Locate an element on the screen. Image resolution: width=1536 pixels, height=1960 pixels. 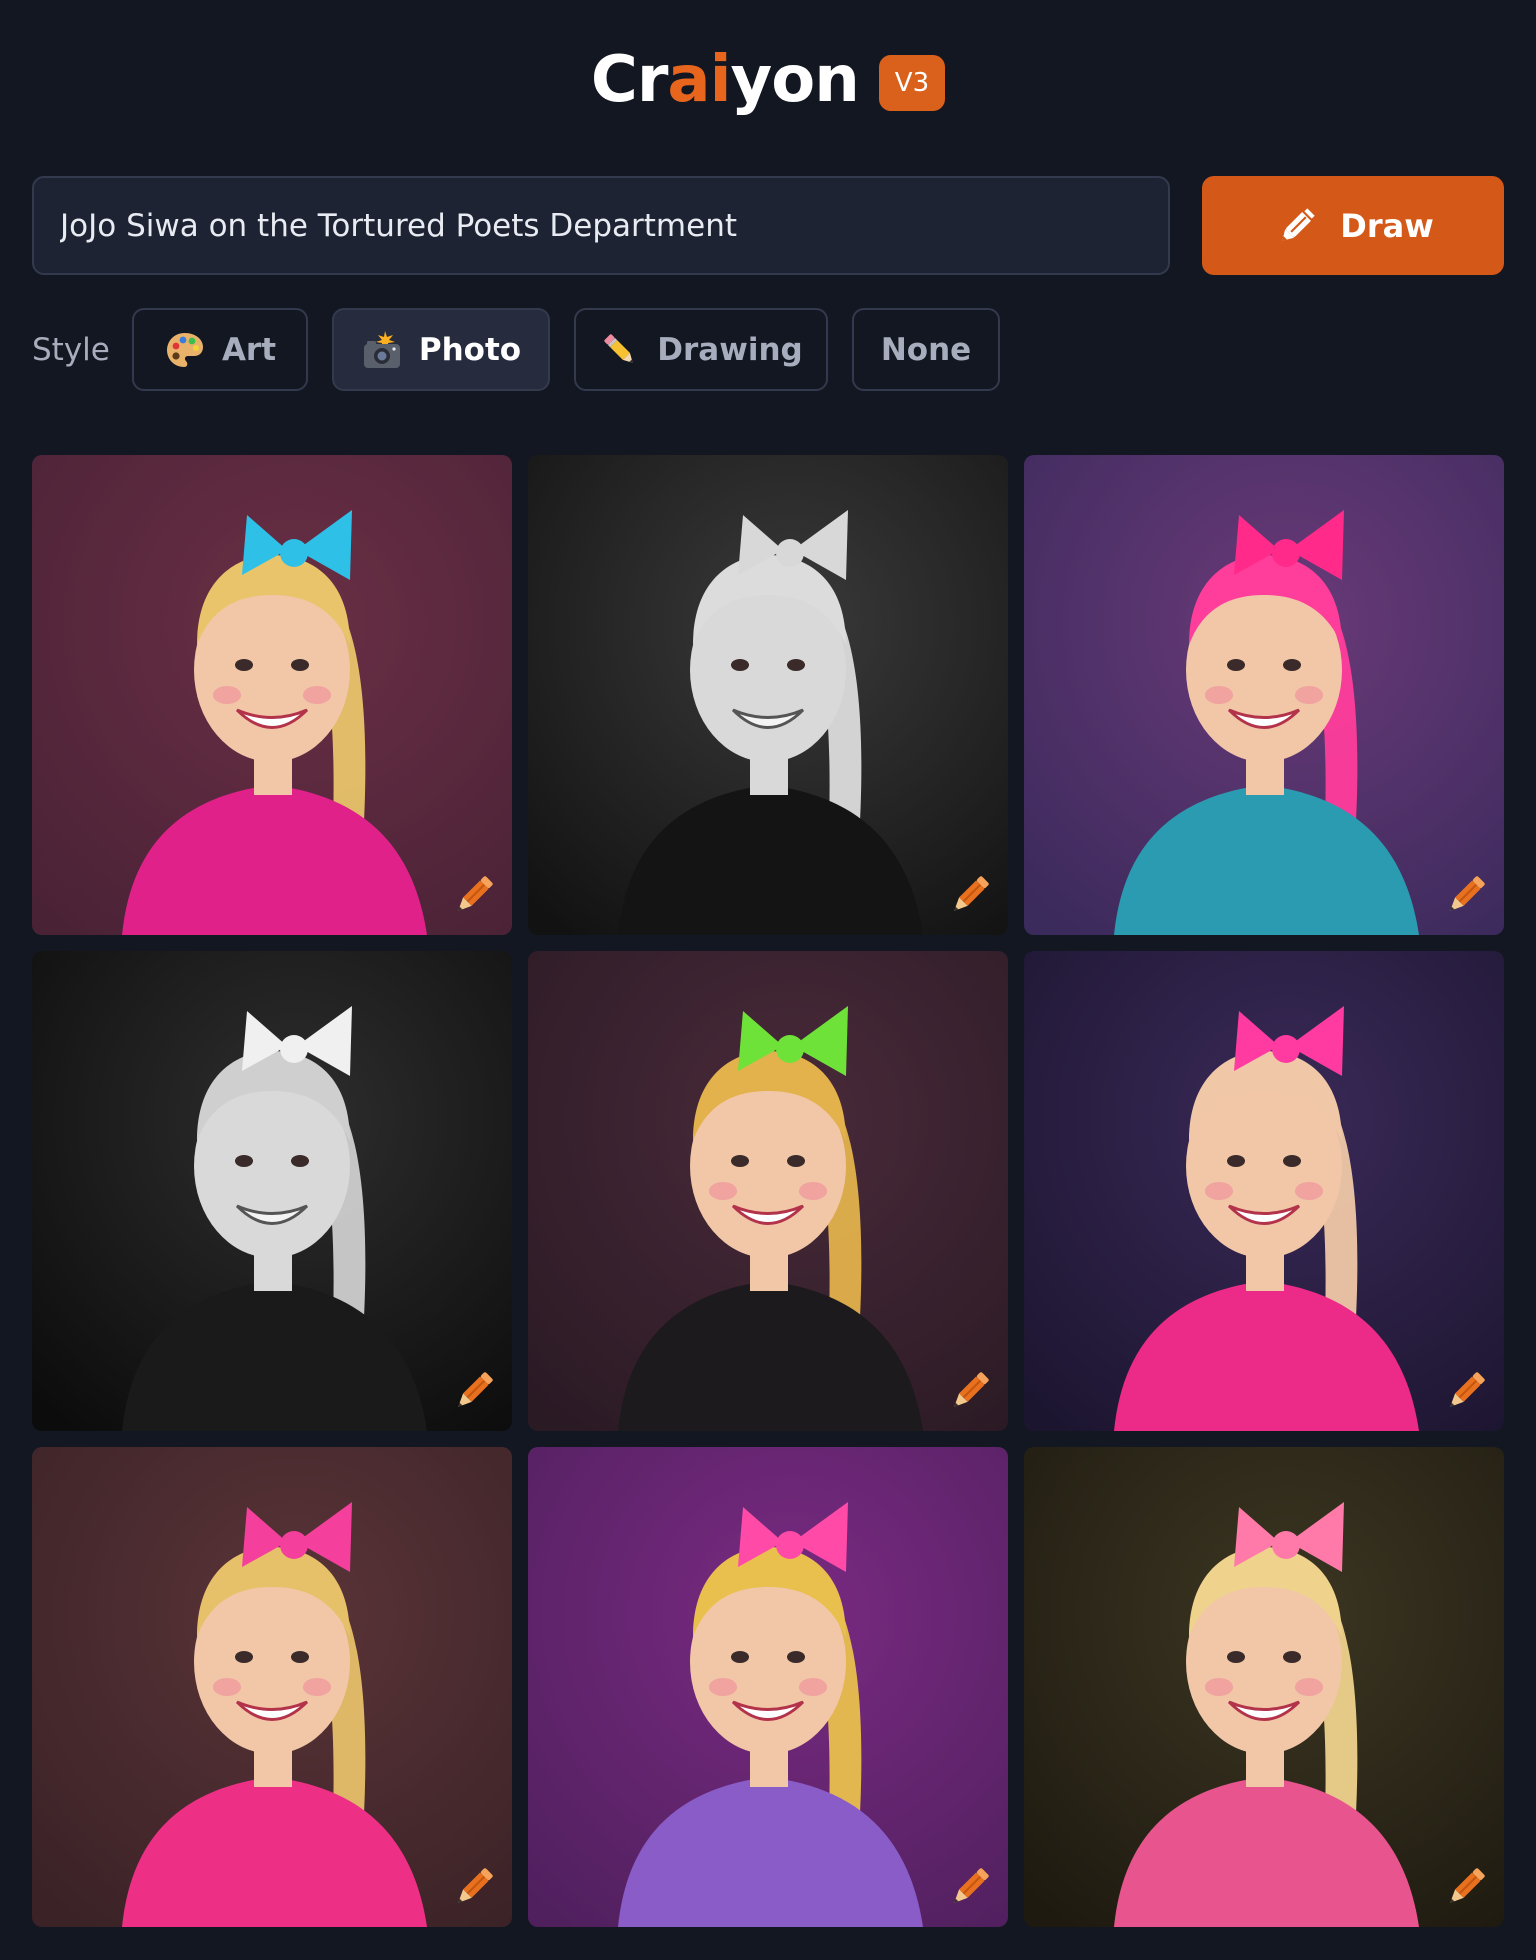
style-label: Style is located at coordinates (71, 350).